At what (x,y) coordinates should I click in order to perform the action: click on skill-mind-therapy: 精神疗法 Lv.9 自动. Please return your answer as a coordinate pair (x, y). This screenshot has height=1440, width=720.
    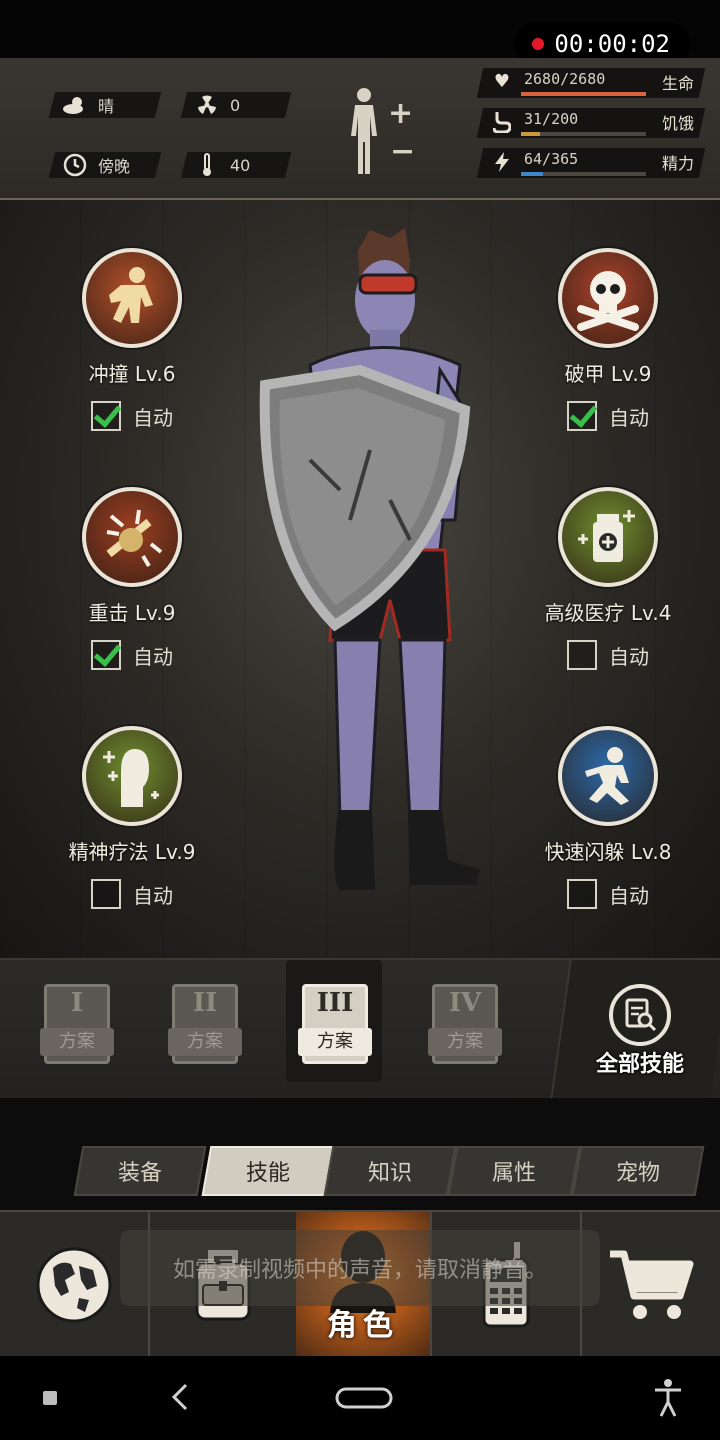
    Looking at the image, I should click on (132, 817).